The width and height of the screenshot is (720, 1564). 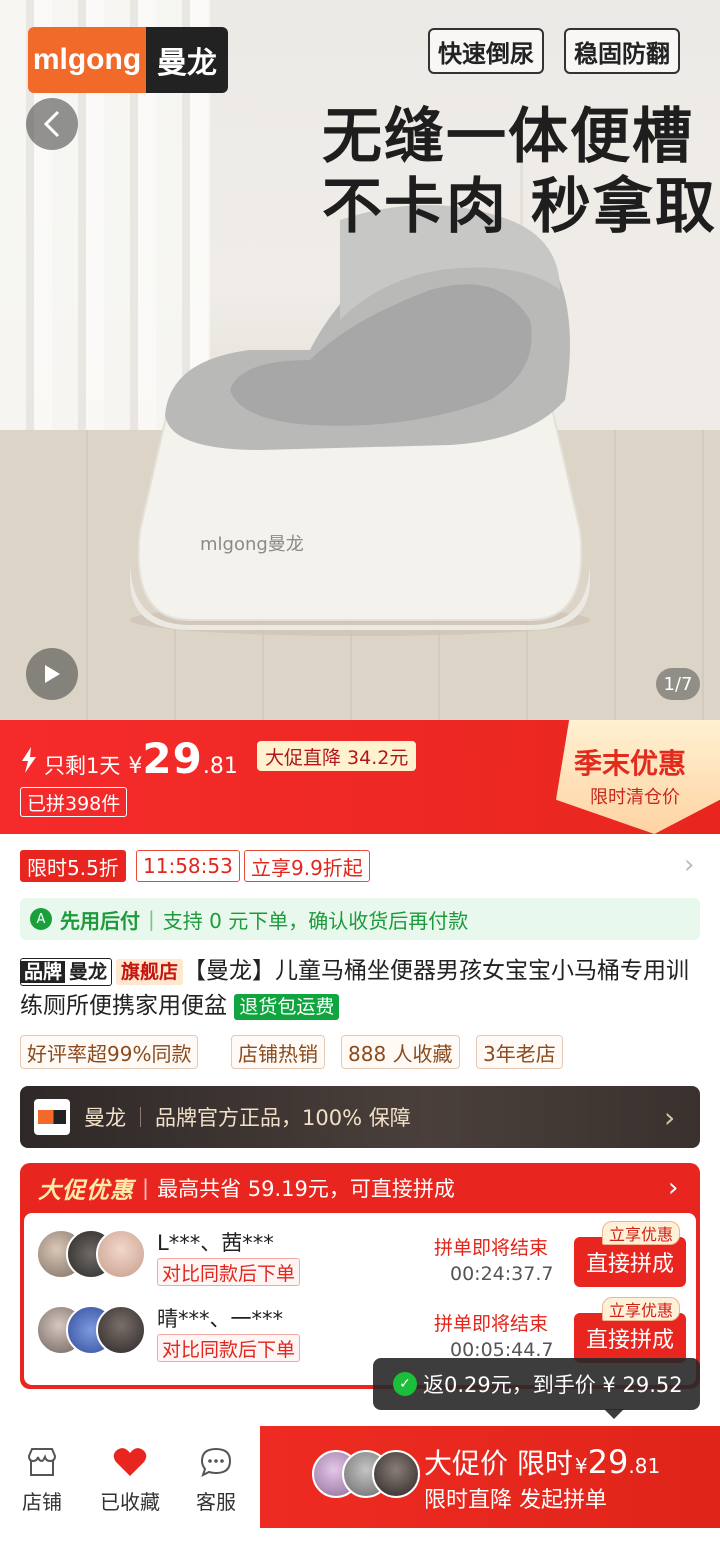 What do you see at coordinates (172, 758) in the screenshot?
I see `price-integer: 29` at bounding box center [172, 758].